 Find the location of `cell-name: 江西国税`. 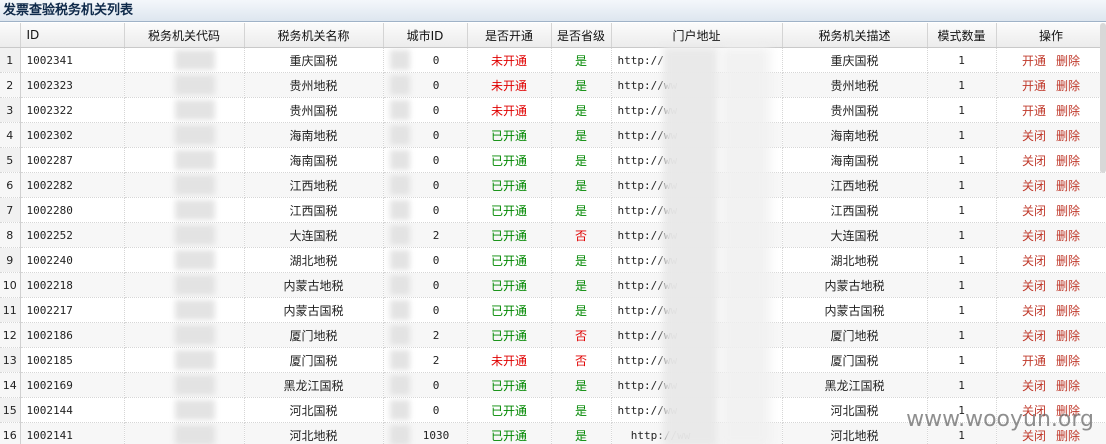

cell-name: 江西国税 is located at coordinates (314, 210).